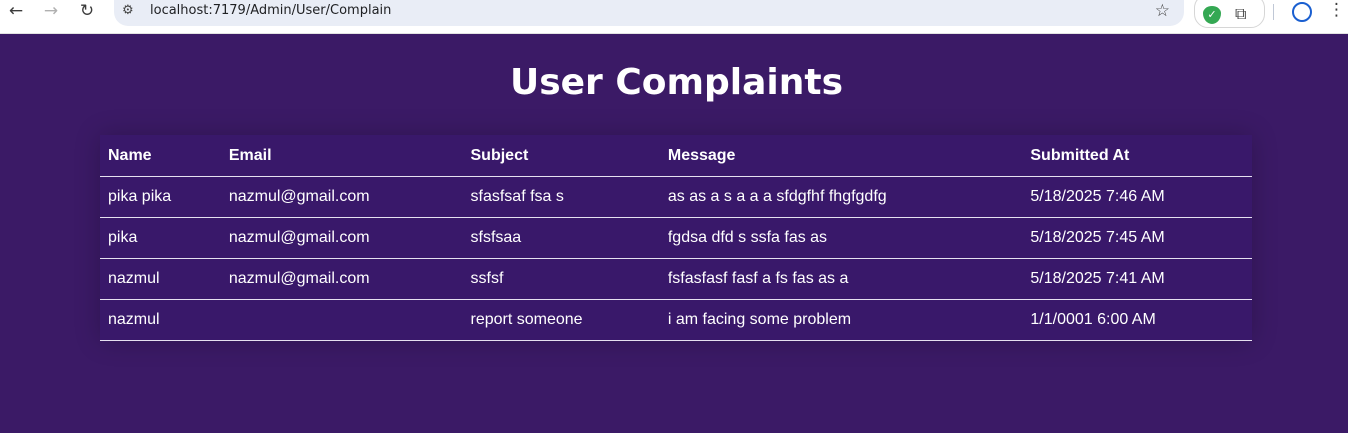 The height and width of the screenshot is (433, 1348). Describe the element at coordinates (561, 279) in the screenshot. I see `cell-subject: ssfsf` at that location.